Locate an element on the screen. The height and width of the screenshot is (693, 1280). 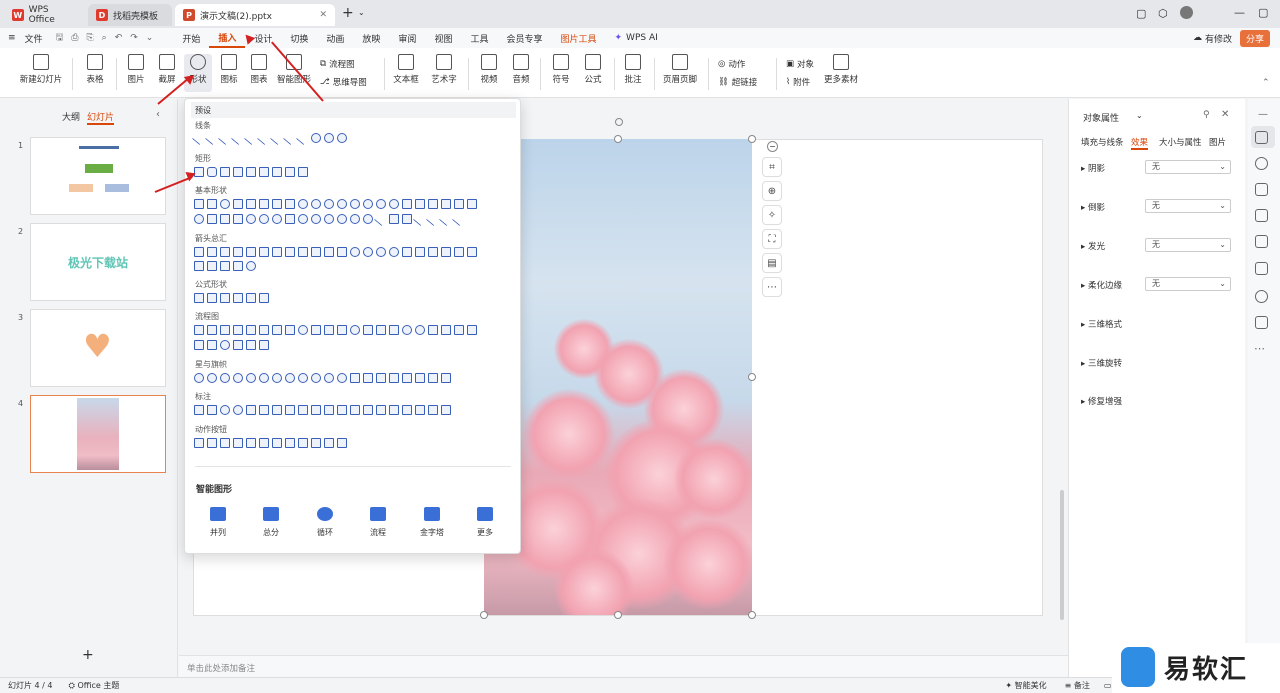
decision-shape is located at coordinates (225, 330).